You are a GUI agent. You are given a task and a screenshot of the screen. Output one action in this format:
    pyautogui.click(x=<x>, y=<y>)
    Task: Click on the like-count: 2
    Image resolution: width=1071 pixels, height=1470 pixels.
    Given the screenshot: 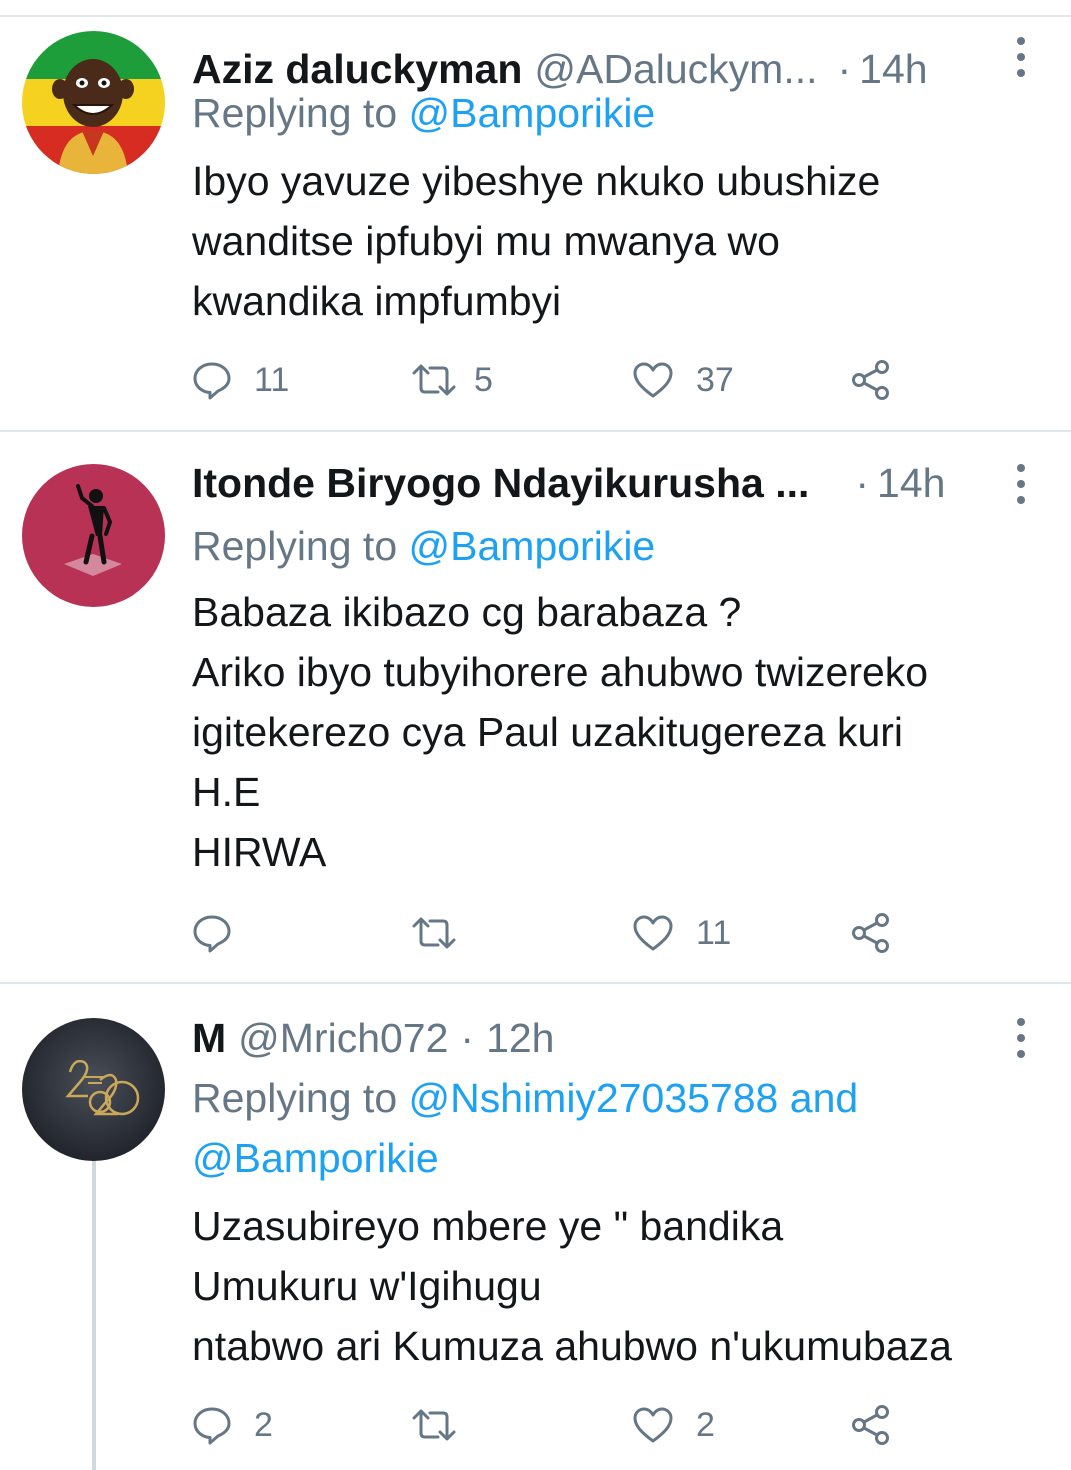 What is the action you would take?
    pyautogui.click(x=705, y=1424)
    